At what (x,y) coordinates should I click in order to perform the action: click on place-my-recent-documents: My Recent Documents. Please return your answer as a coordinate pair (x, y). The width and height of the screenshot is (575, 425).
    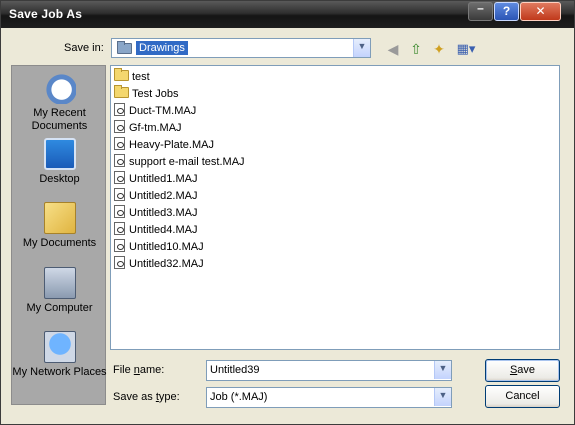
    Looking at the image, I should click on (59, 102).